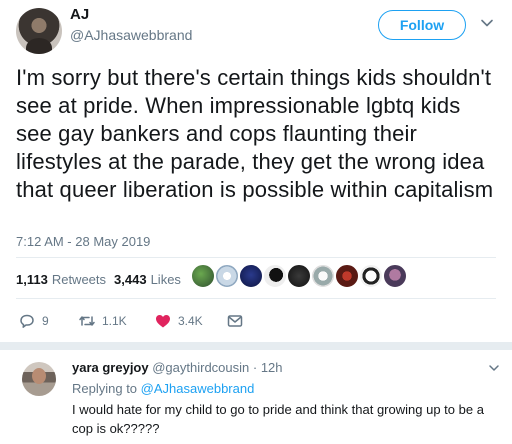 The image size is (512, 444). I want to click on like-count: 3.4K, so click(190, 321).